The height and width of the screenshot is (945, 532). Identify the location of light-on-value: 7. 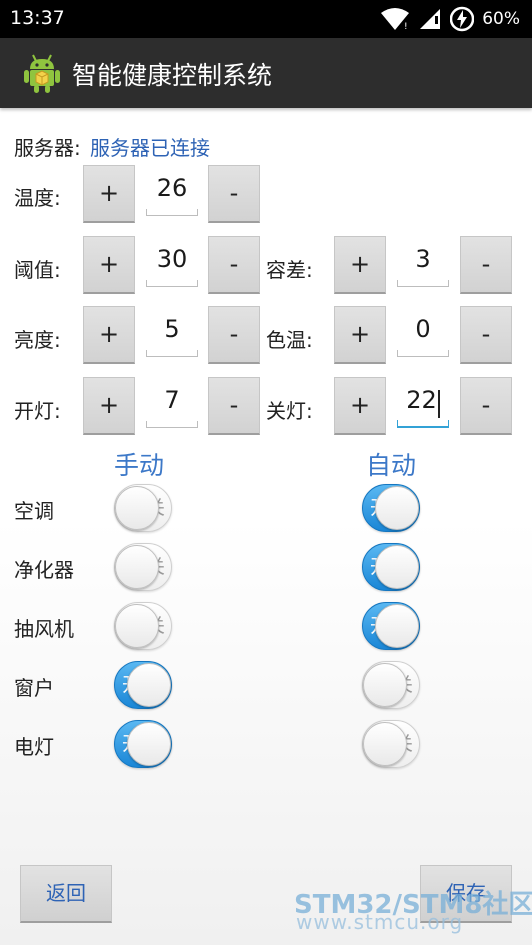
(172, 400).